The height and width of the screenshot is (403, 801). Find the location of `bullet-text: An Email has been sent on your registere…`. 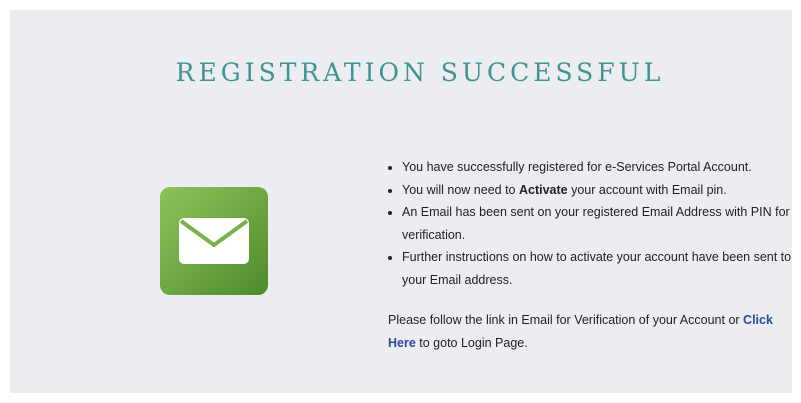

bullet-text: An Email has been sent on your registere… is located at coordinates (596, 223).